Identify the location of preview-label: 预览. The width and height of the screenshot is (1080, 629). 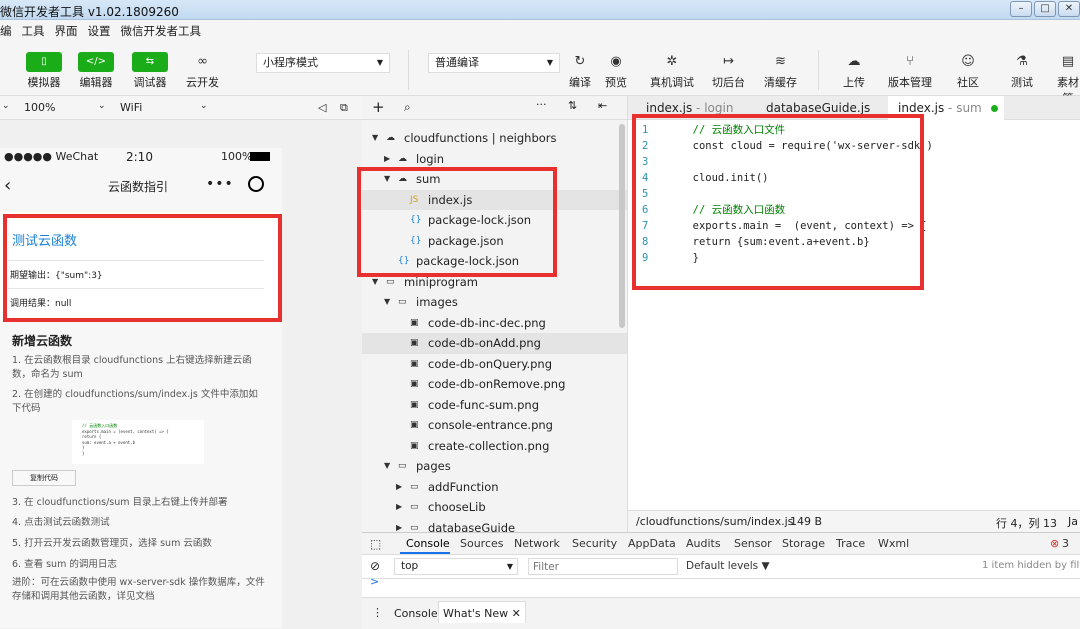
(616, 82).